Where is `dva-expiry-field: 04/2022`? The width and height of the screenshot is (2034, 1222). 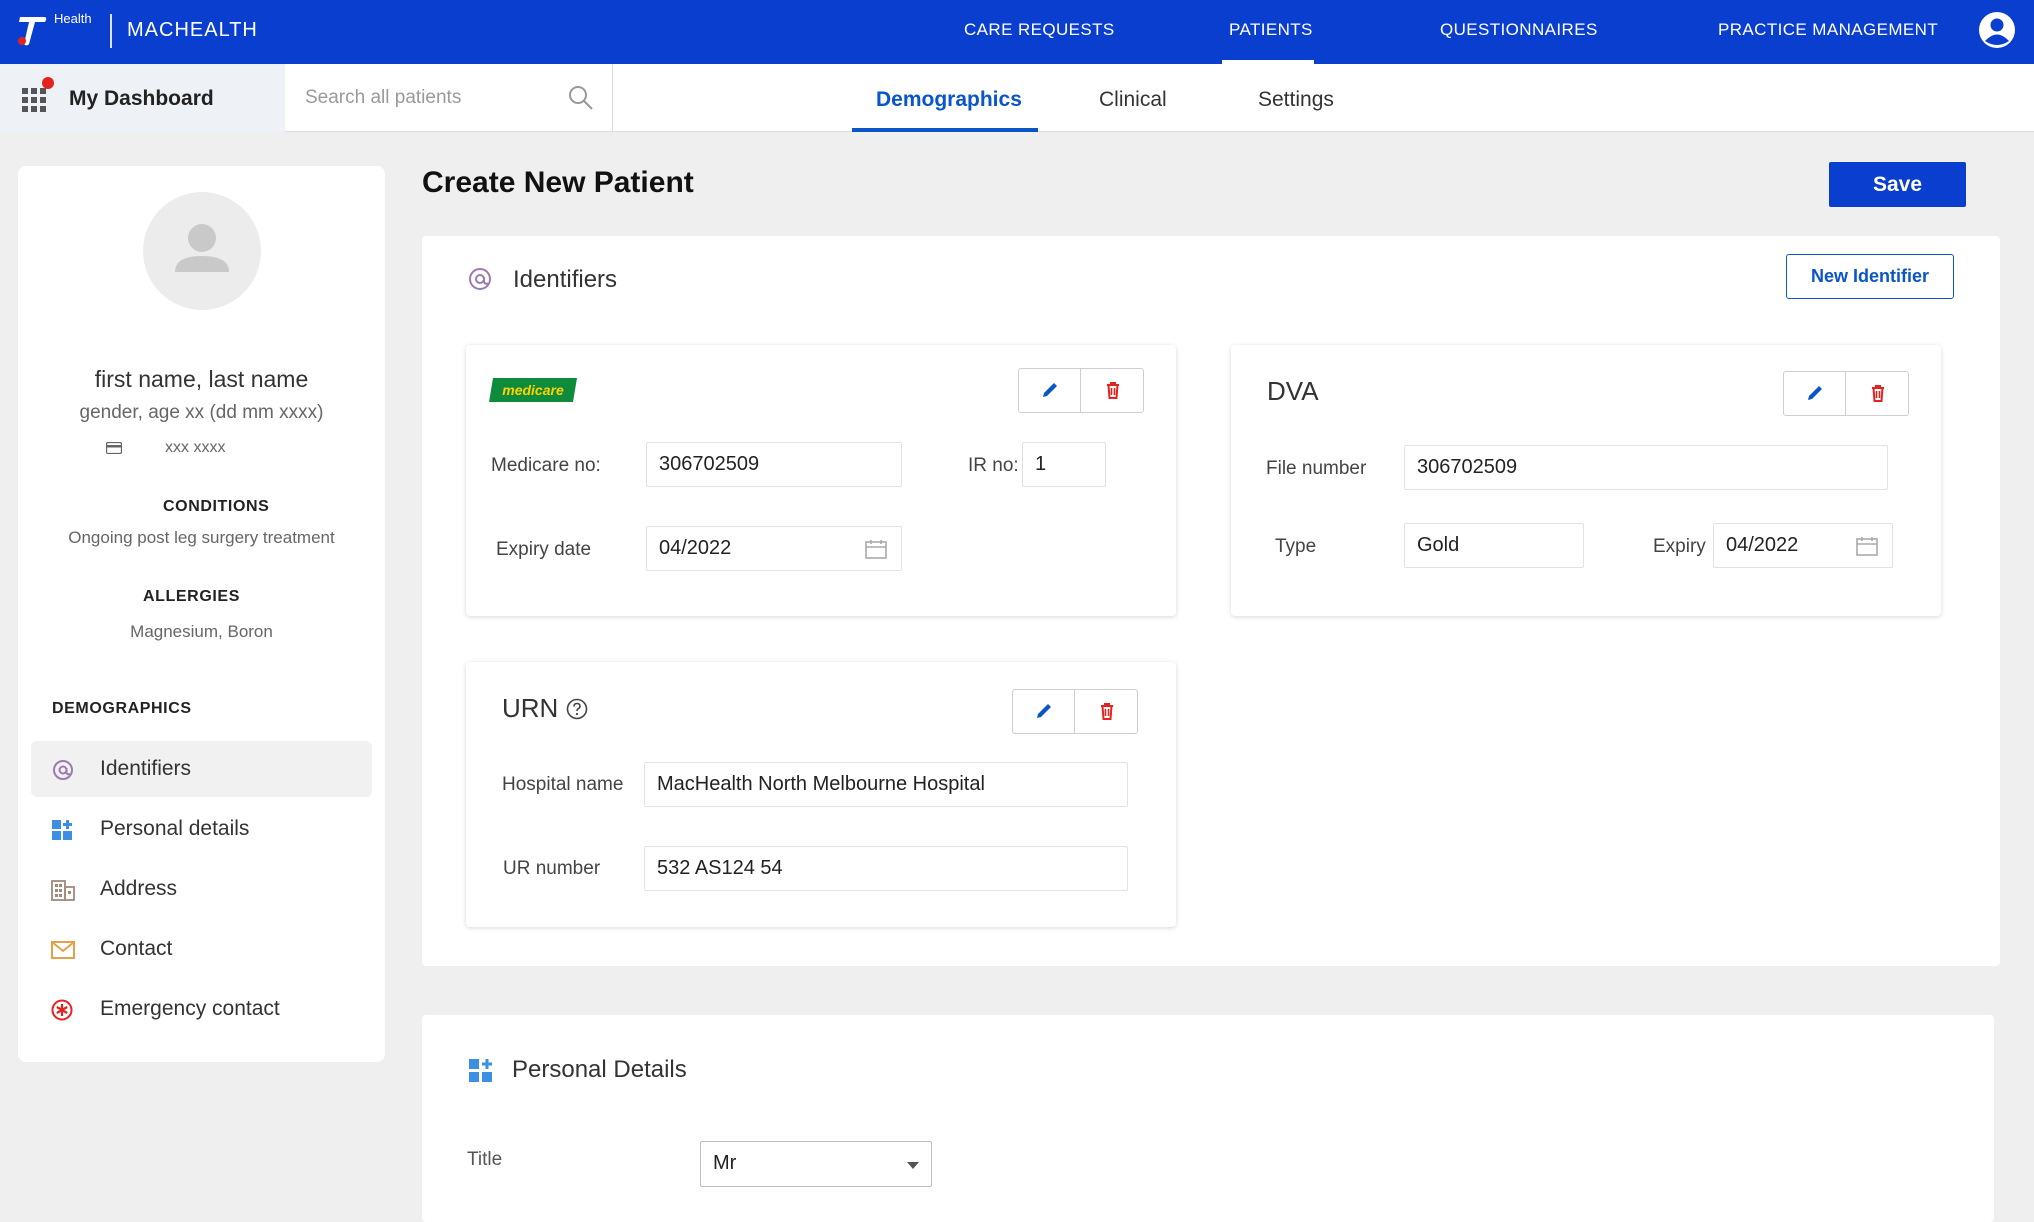 dva-expiry-field: 04/2022 is located at coordinates (1803, 545).